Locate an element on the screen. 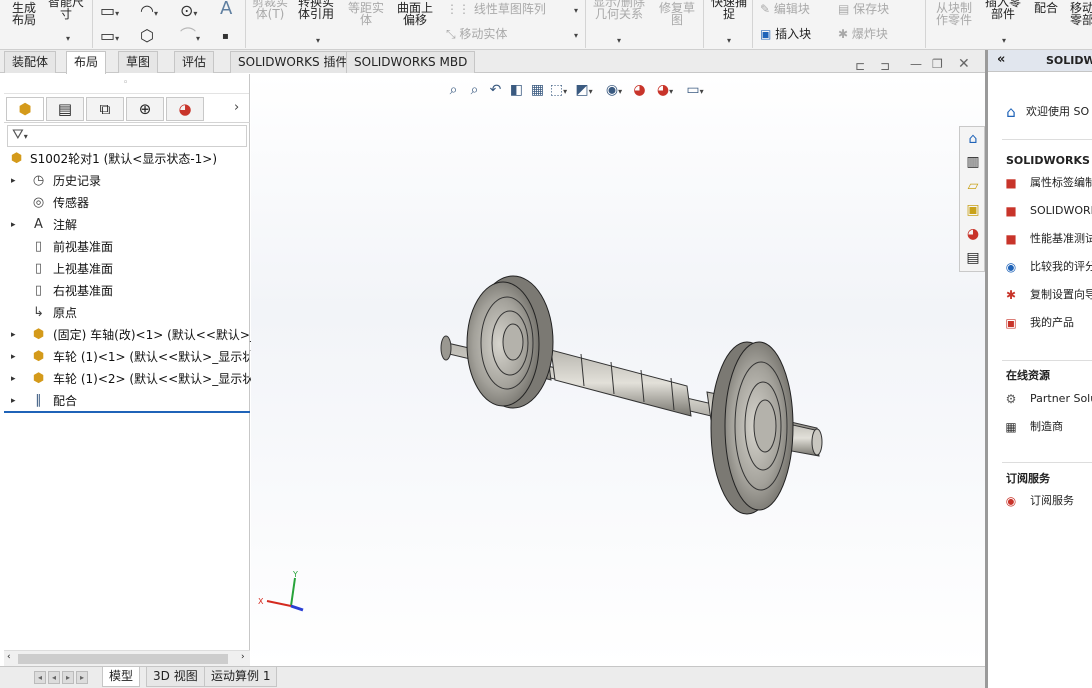 The height and width of the screenshot is (688, 1092). configuration-manager-tab-icon: ⧉ is located at coordinates (105, 109).